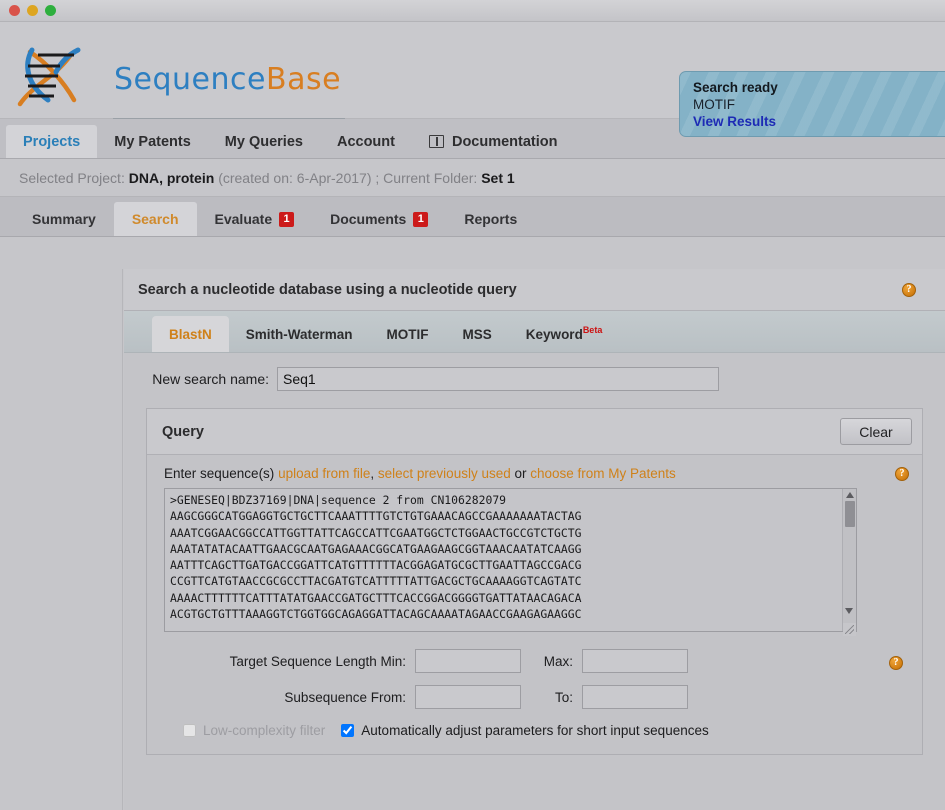 This screenshot has width=945, height=810. Describe the element at coordinates (49, 77) in the screenshot. I see `dna-helix-icon` at that location.